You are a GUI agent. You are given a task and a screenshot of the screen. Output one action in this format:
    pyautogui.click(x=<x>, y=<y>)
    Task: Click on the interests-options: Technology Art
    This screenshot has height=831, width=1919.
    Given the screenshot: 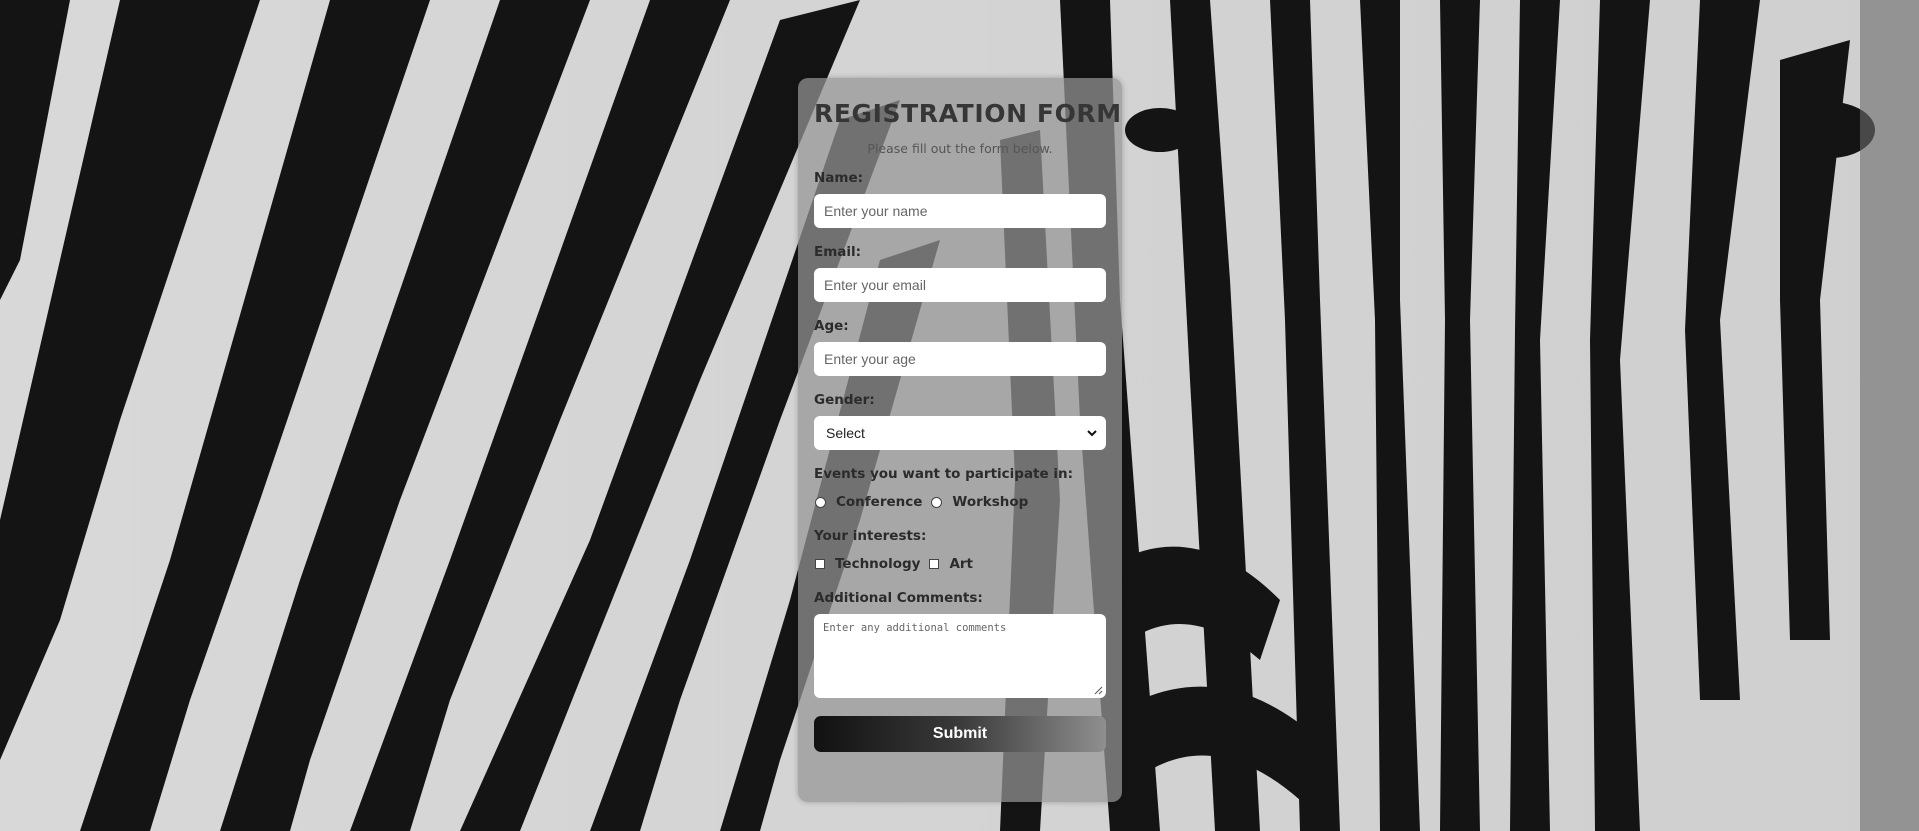 What is the action you would take?
    pyautogui.click(x=960, y=564)
    